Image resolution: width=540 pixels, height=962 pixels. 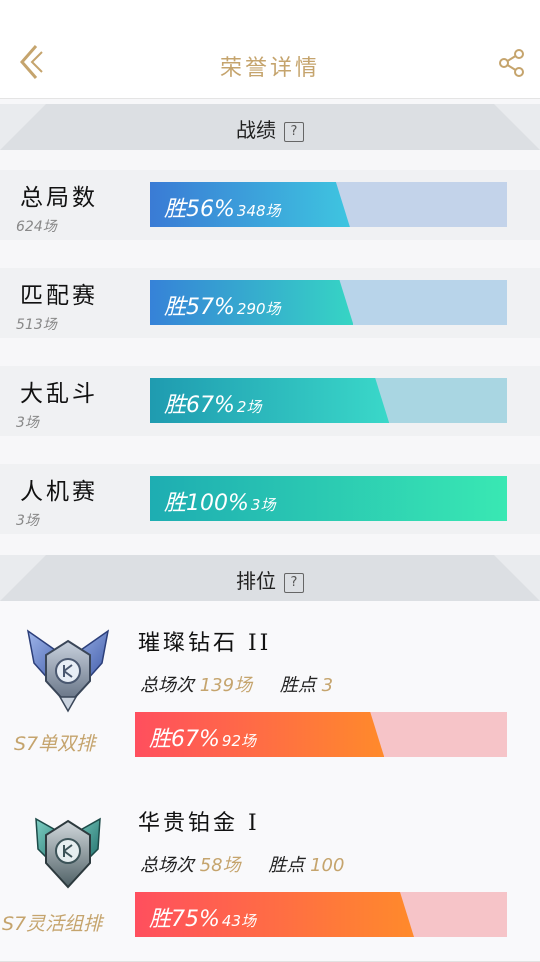 What do you see at coordinates (294, 132) in the screenshot?
I see `record-help-icon: ?` at bounding box center [294, 132].